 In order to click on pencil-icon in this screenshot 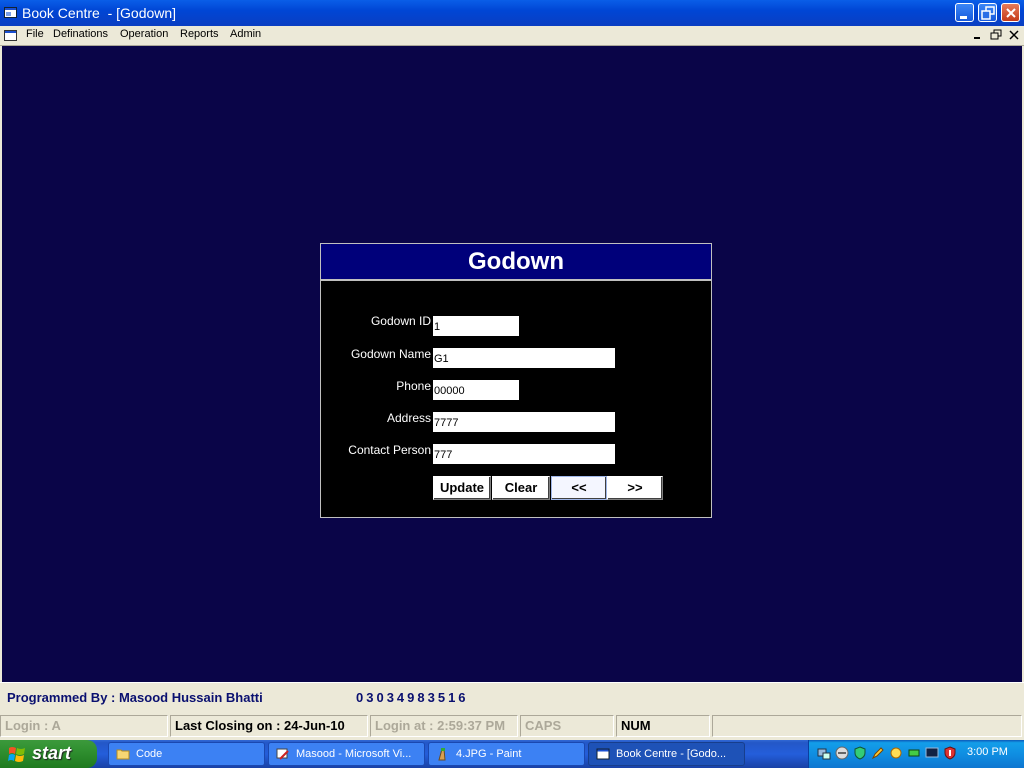, I will do `click(878, 753)`.